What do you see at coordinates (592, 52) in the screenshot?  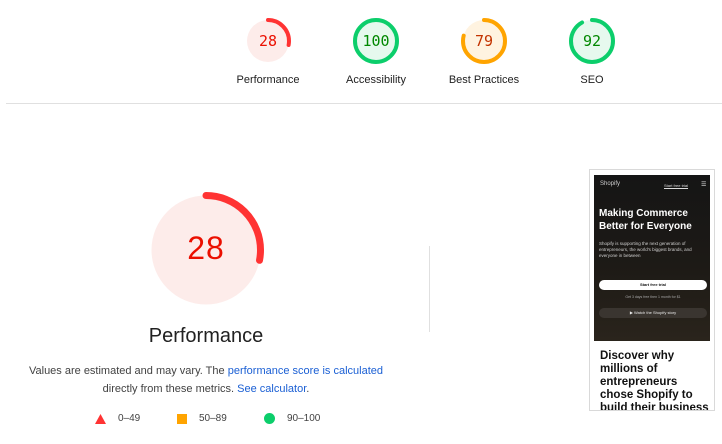 I see `gauge-seo: 92 SEO` at bounding box center [592, 52].